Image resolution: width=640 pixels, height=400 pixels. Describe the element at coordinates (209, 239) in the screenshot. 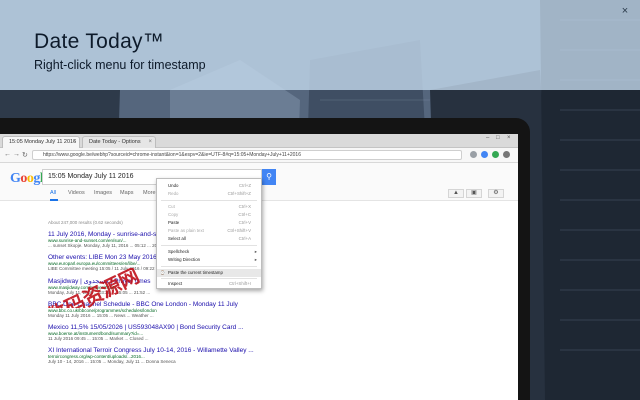

I see `menu-item-select-all: Select all Ctrl+A` at that location.